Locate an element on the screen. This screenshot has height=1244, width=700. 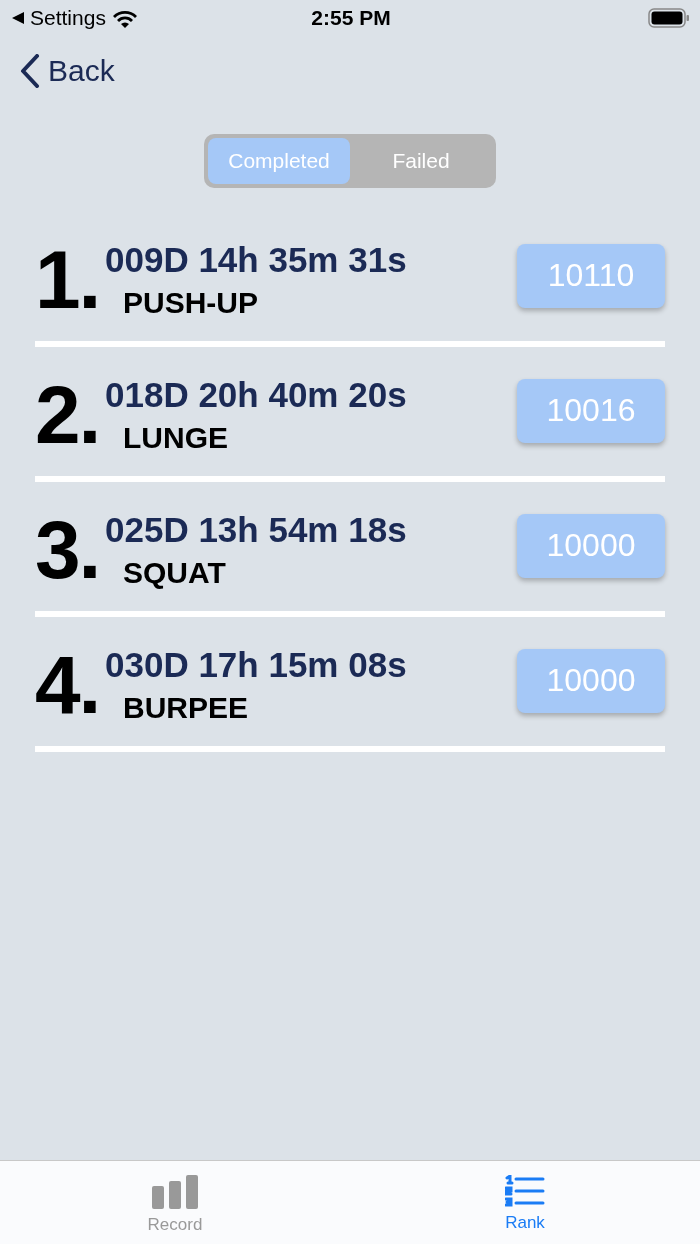
score-button: 10016 is located at coordinates (591, 410).